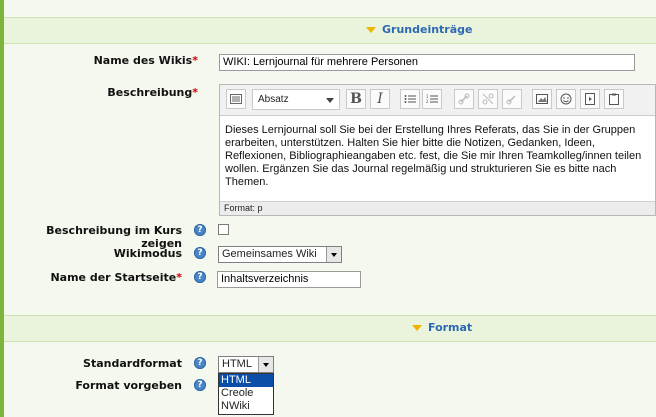 The height and width of the screenshot is (417, 656). I want to click on anchor-icon, so click(512, 99).